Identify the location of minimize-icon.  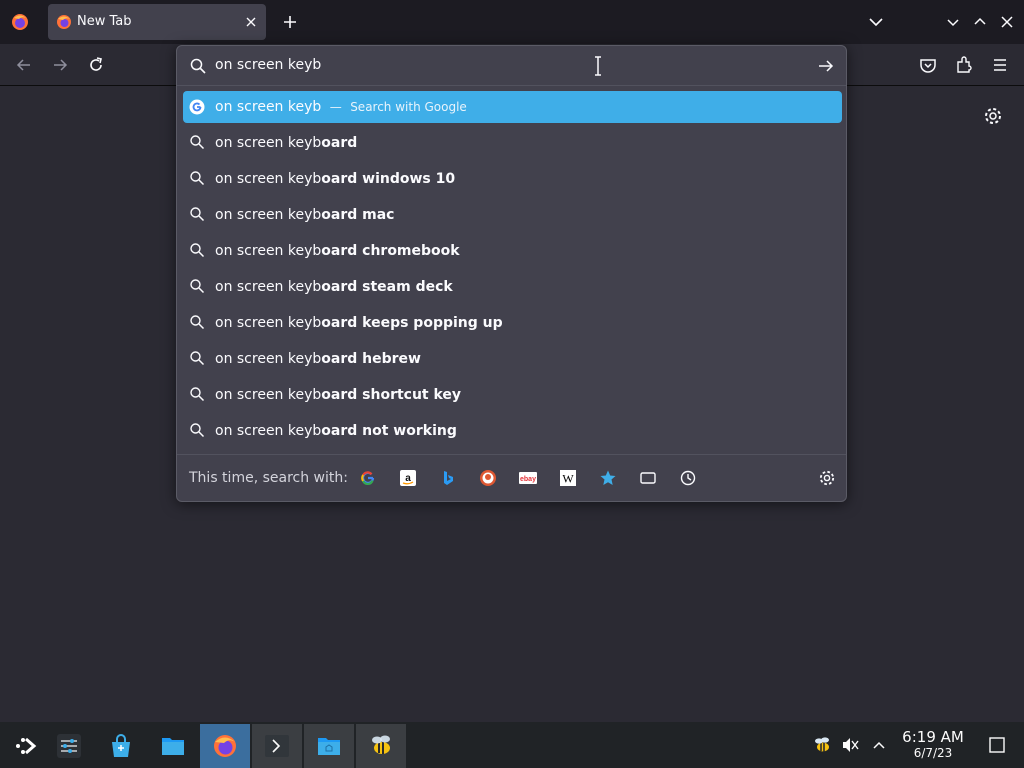
(953, 22).